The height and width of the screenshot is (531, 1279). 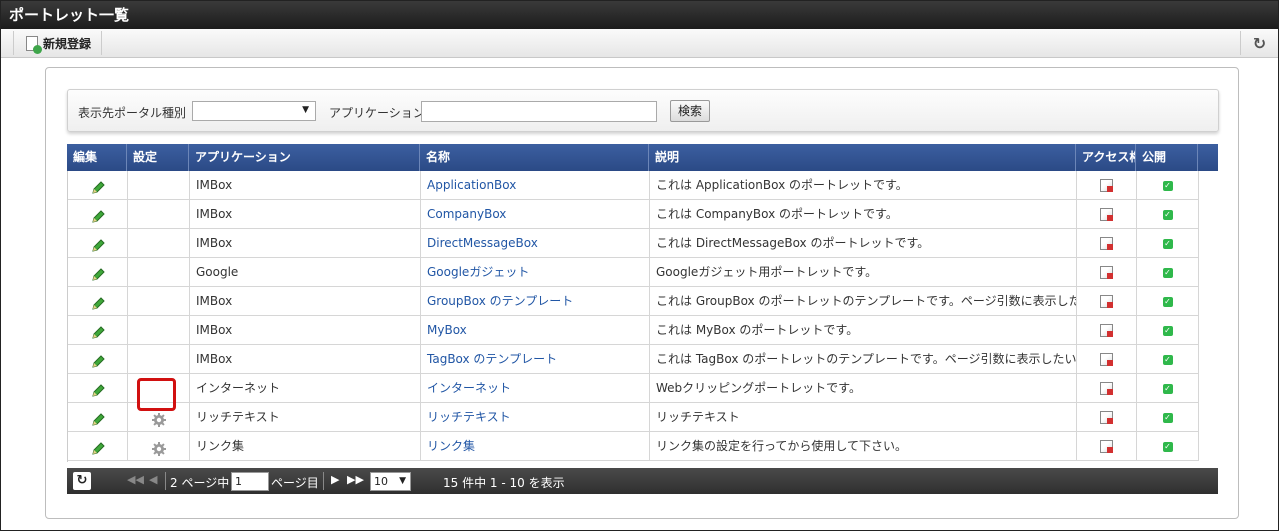 I want to click on portal-type-select: ▼, so click(x=254, y=111).